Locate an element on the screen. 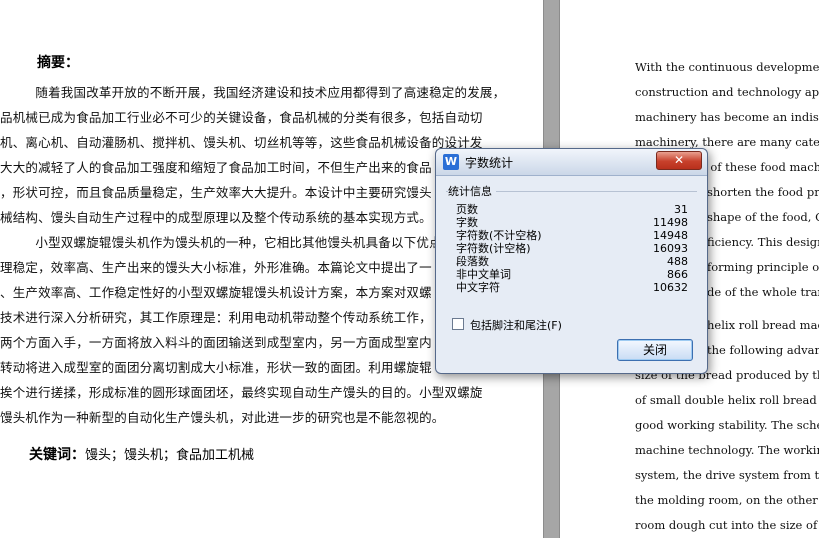 Image resolution: width=819 pixels, height=538 pixels. stat-row: 字符数(不计空格) 14948 is located at coordinates (572, 235).